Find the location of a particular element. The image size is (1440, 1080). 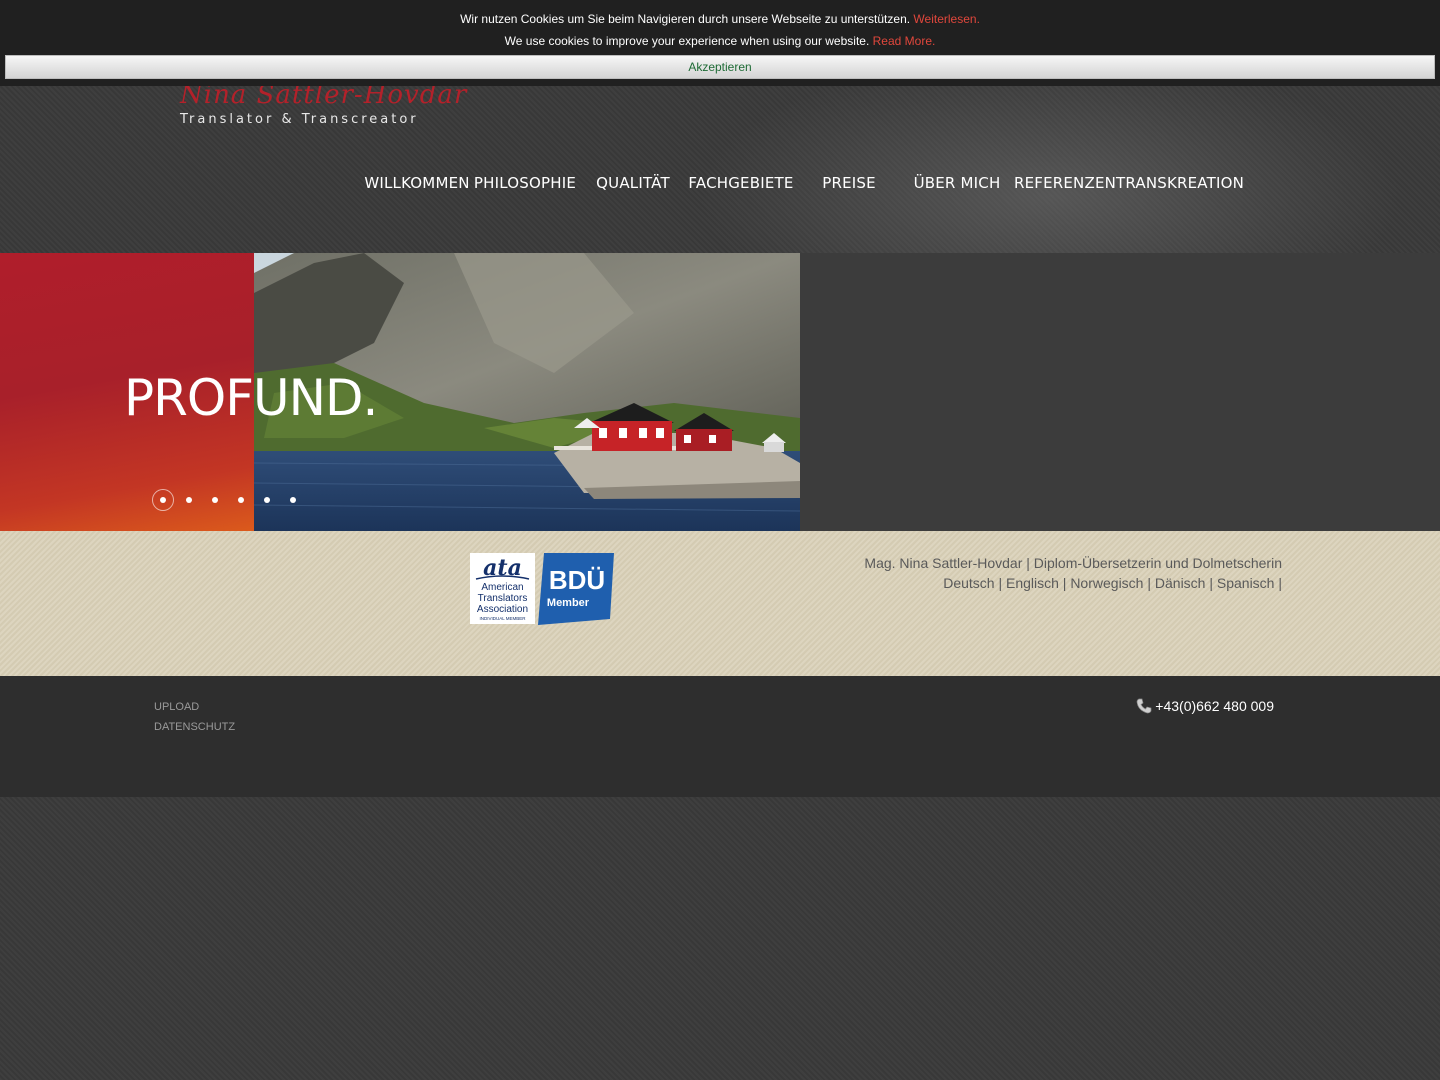

cookie-read-more-en-link: Read More. is located at coordinates (904, 41).